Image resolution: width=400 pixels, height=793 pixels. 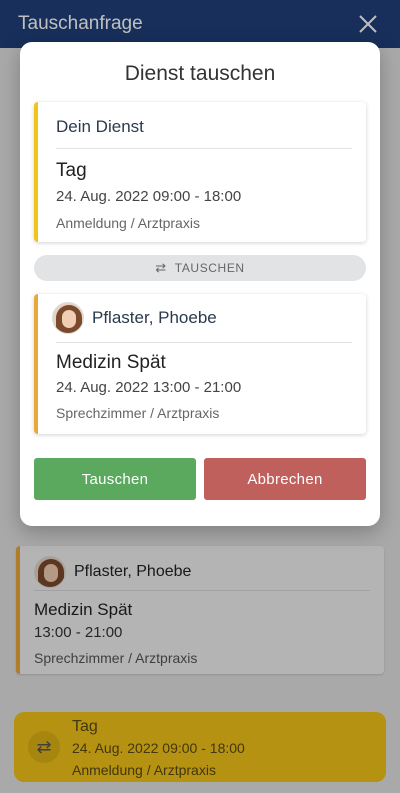 I want to click on own-shift-name: Tag, so click(x=71, y=170).